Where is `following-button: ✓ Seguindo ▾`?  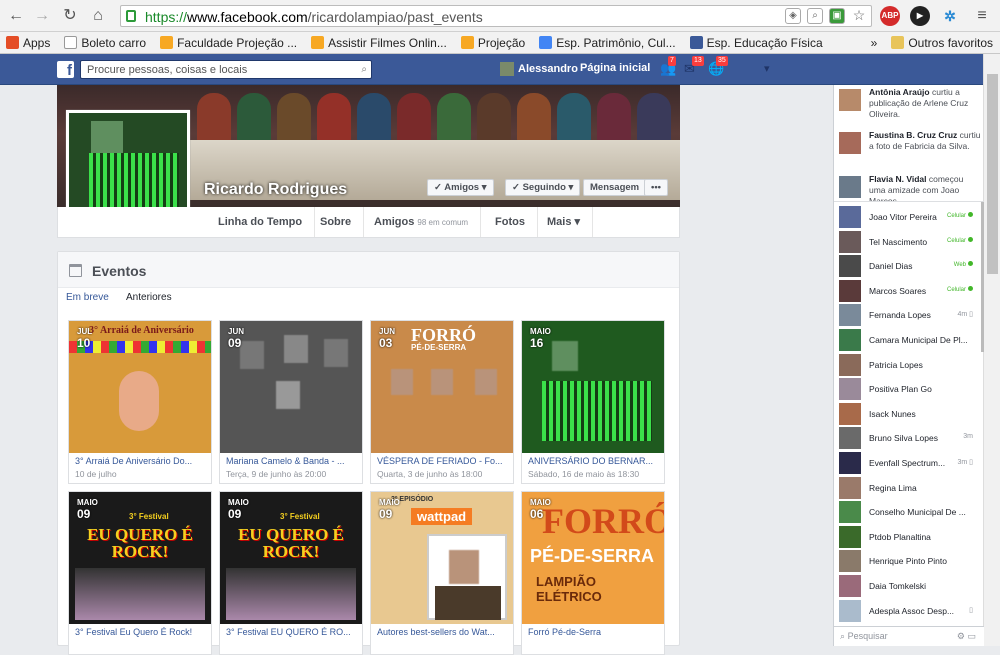 following-button: ✓ Seguindo ▾ is located at coordinates (543, 187).